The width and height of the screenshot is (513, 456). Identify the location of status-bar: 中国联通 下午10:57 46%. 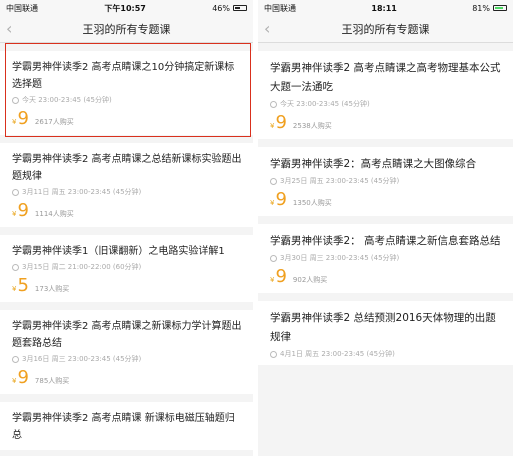
(126, 8).